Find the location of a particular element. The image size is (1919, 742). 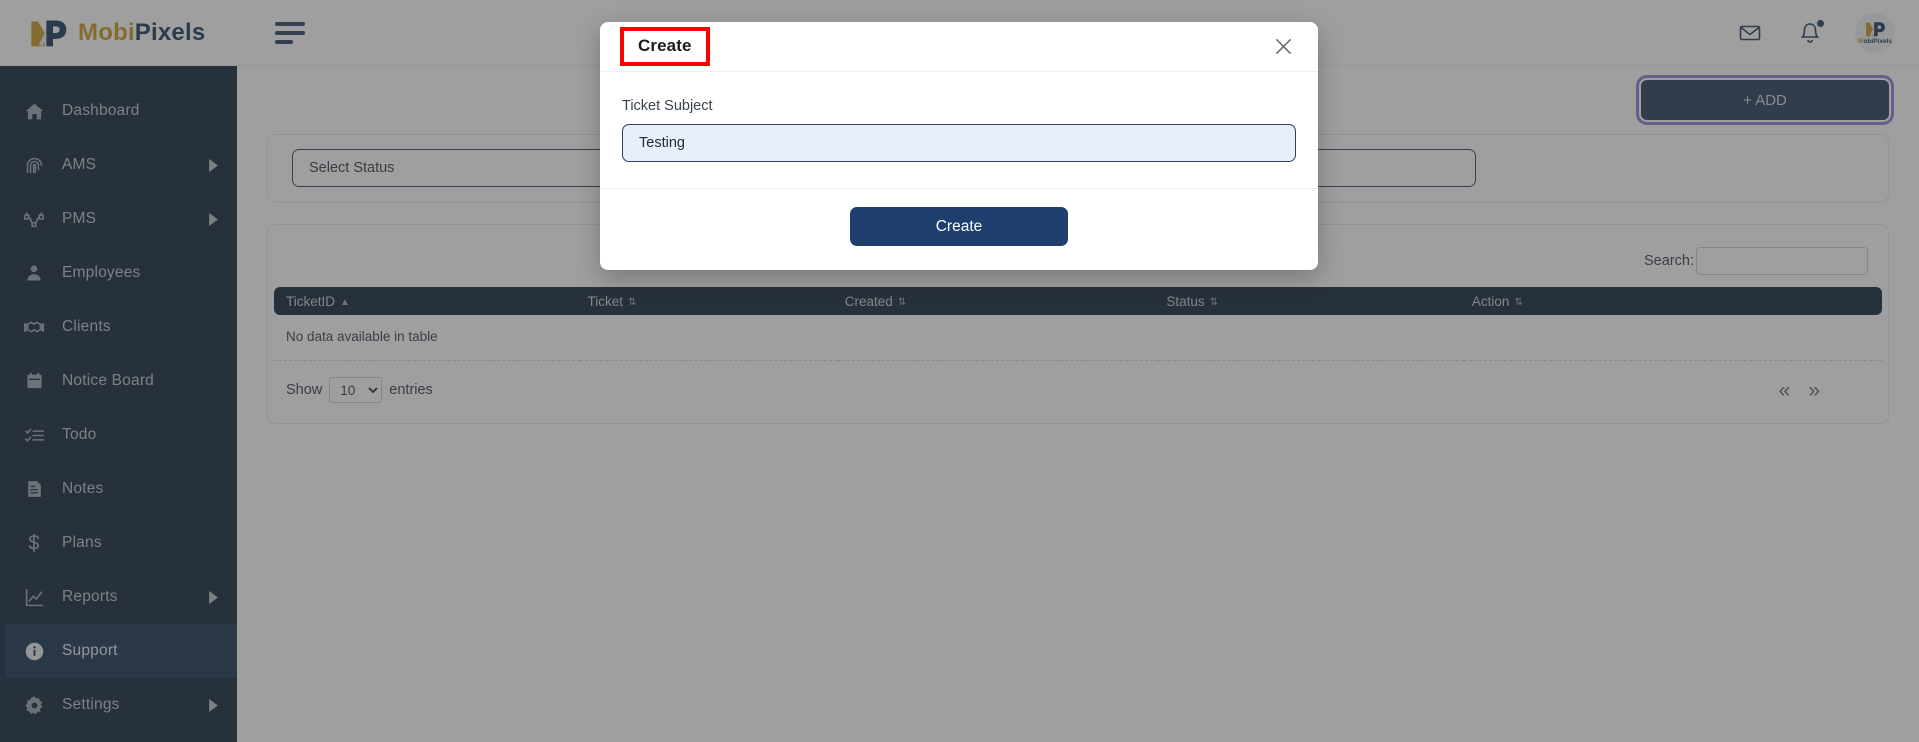

modal-footer: Create is located at coordinates (959, 229).